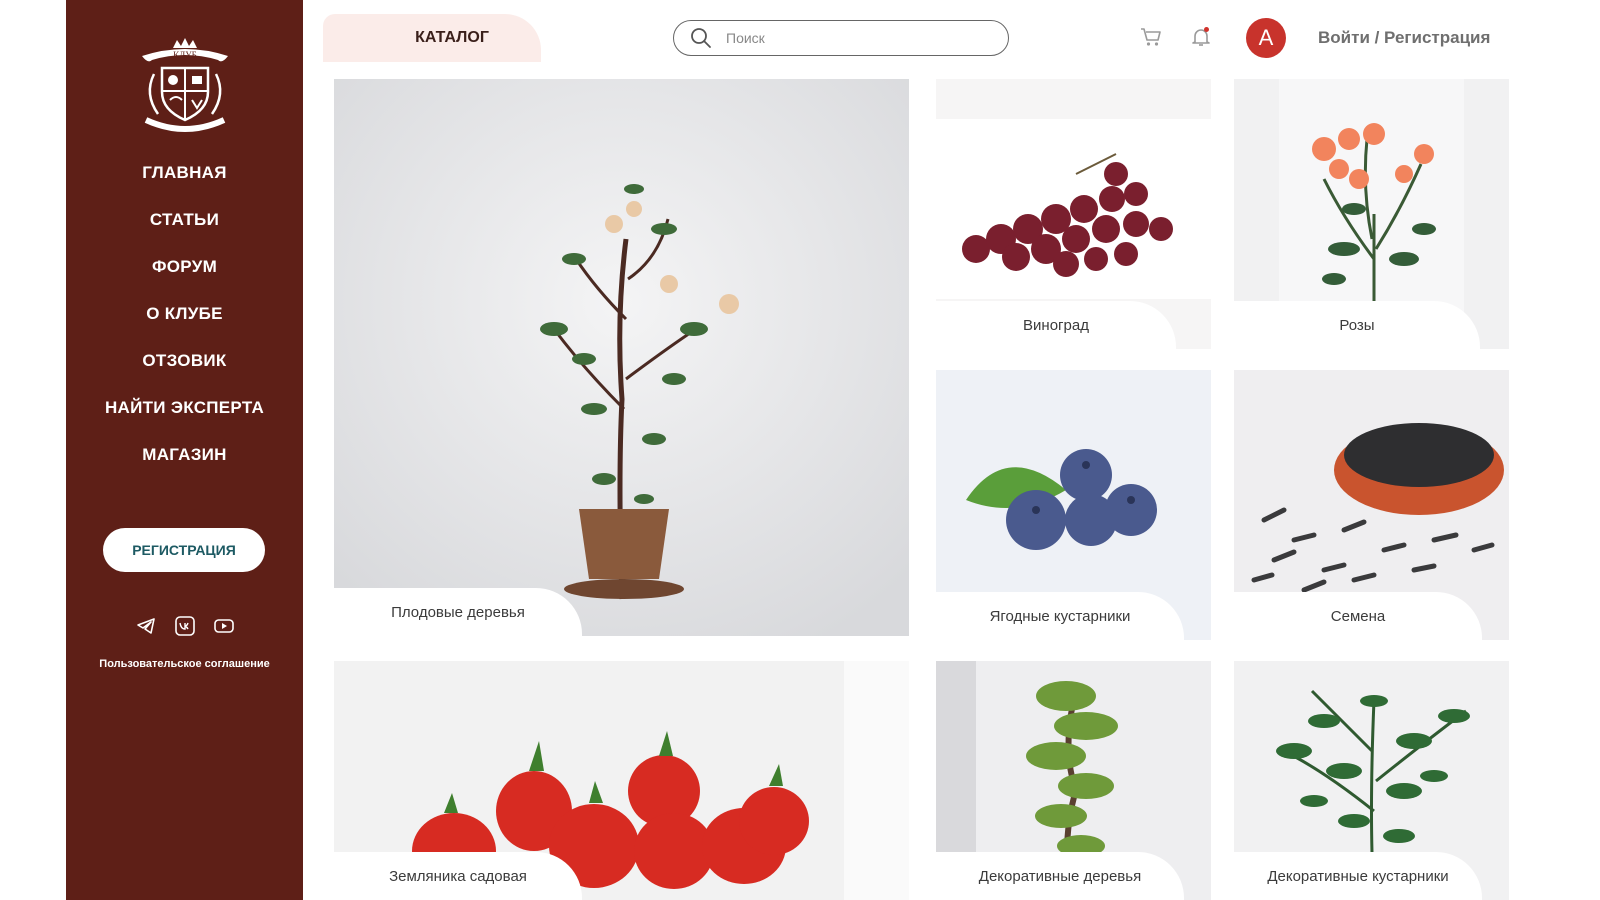 The image size is (1600, 900). I want to click on telegram-icon, so click(146, 626).